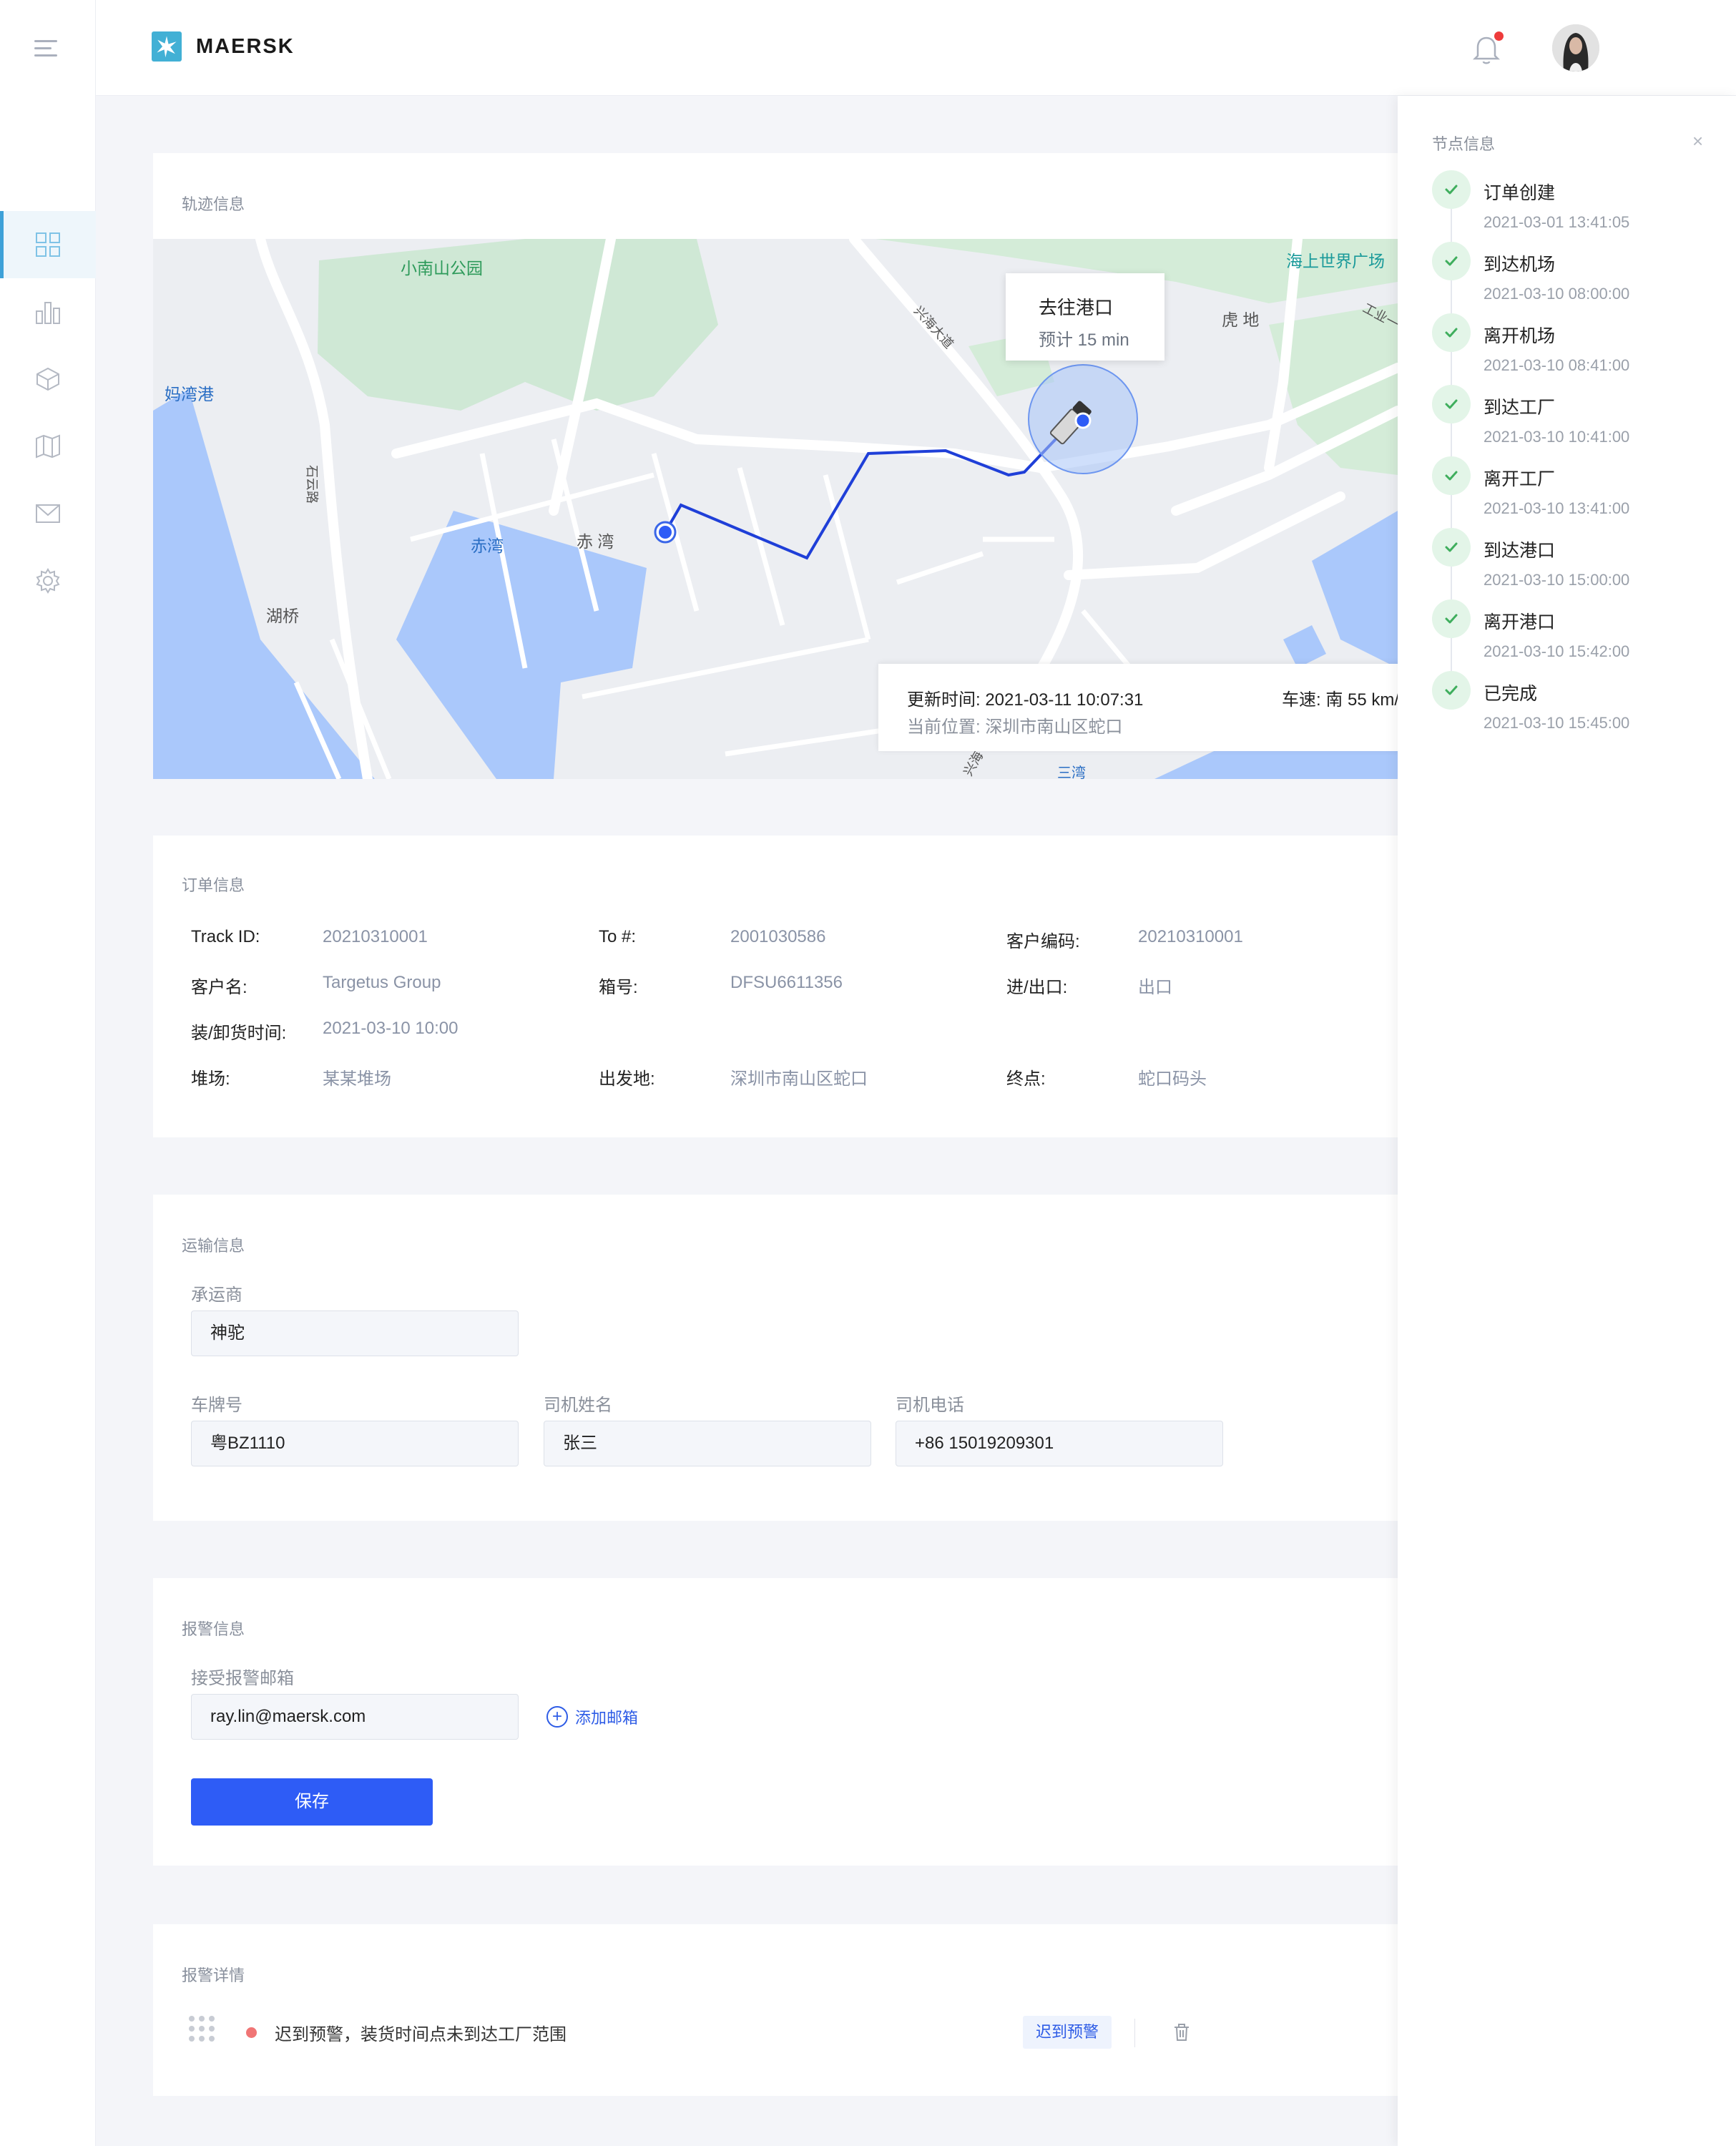 The height and width of the screenshot is (2146, 1736). I want to click on node-name: 离开工厂, so click(1520, 479).